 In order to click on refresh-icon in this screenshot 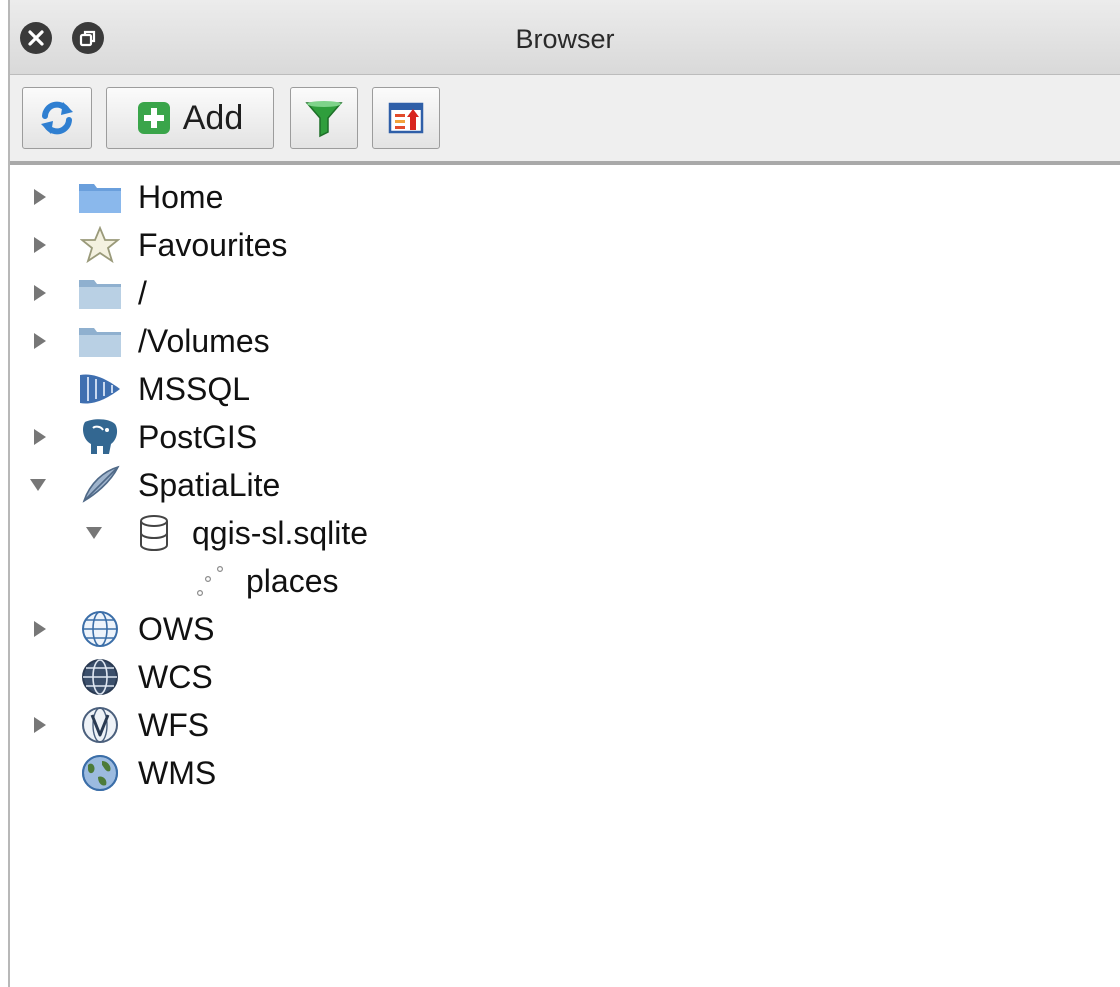, I will do `click(57, 118)`.